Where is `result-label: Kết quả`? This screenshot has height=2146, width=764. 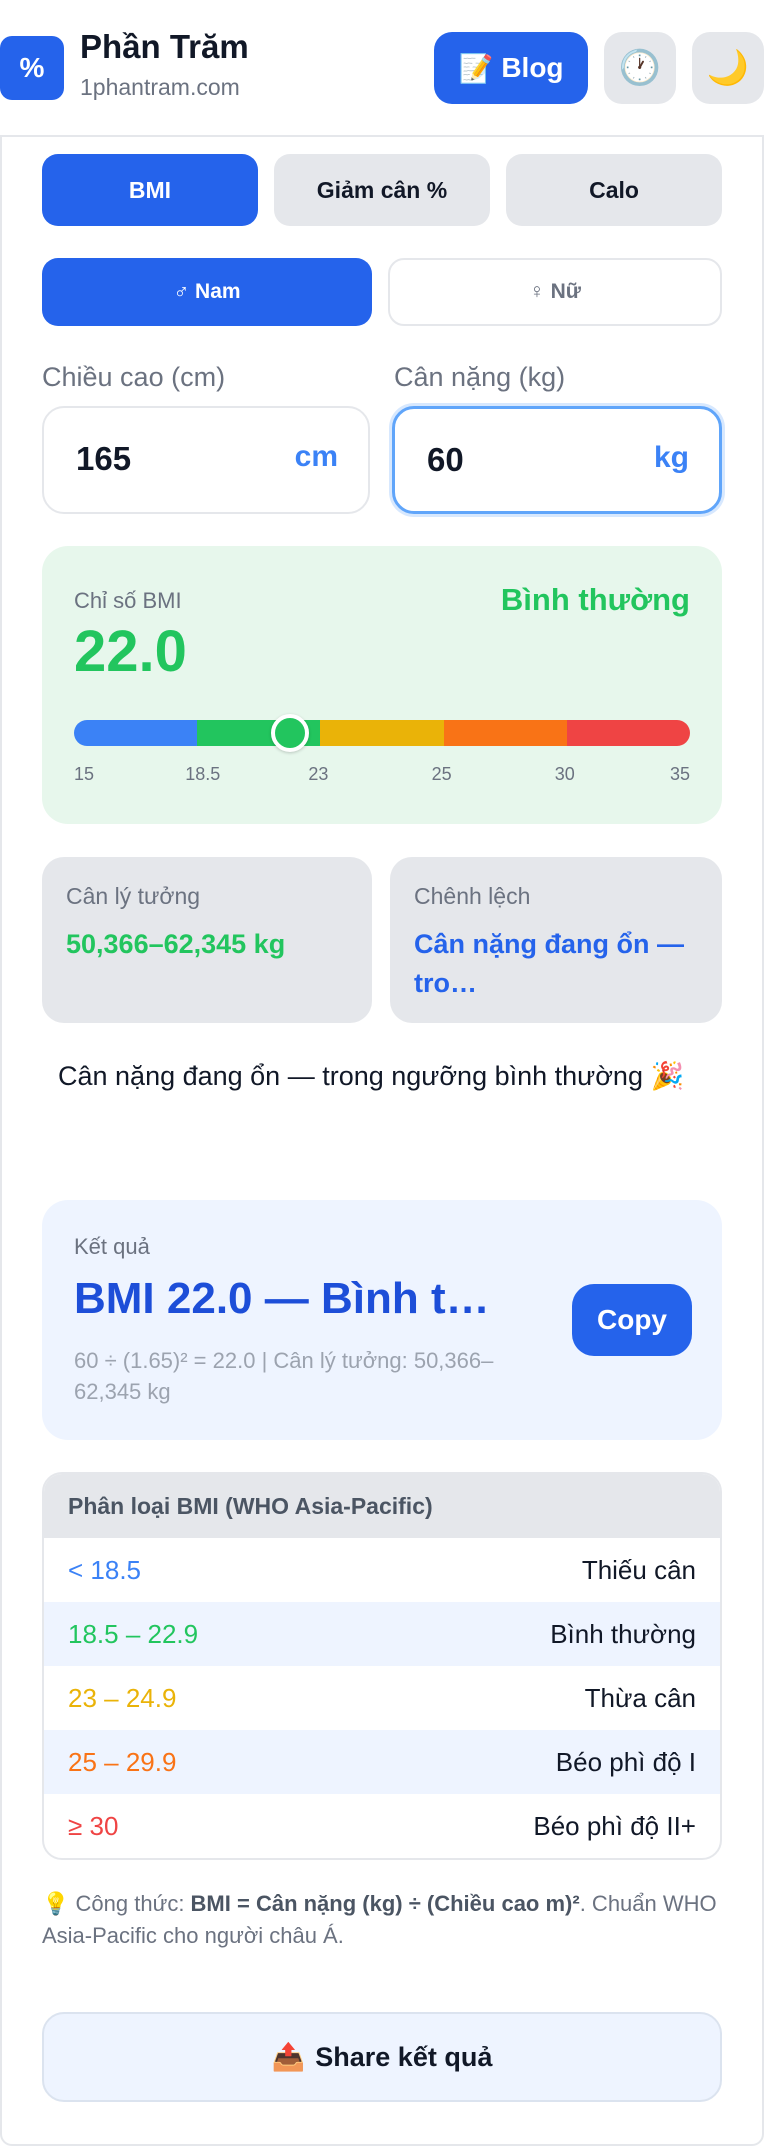
result-label: Kết quả is located at coordinates (112, 1246).